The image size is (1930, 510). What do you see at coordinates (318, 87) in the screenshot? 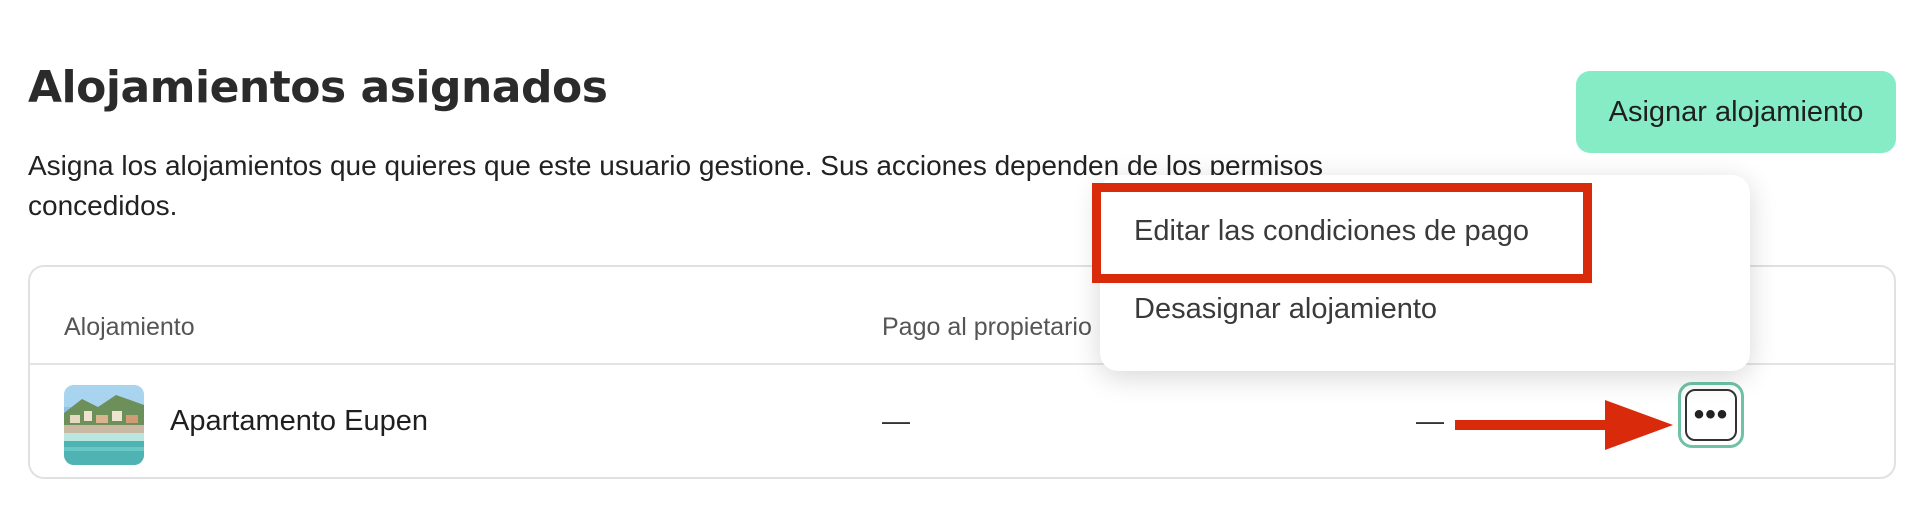
I see `page-title: Alojamientos asignados` at bounding box center [318, 87].